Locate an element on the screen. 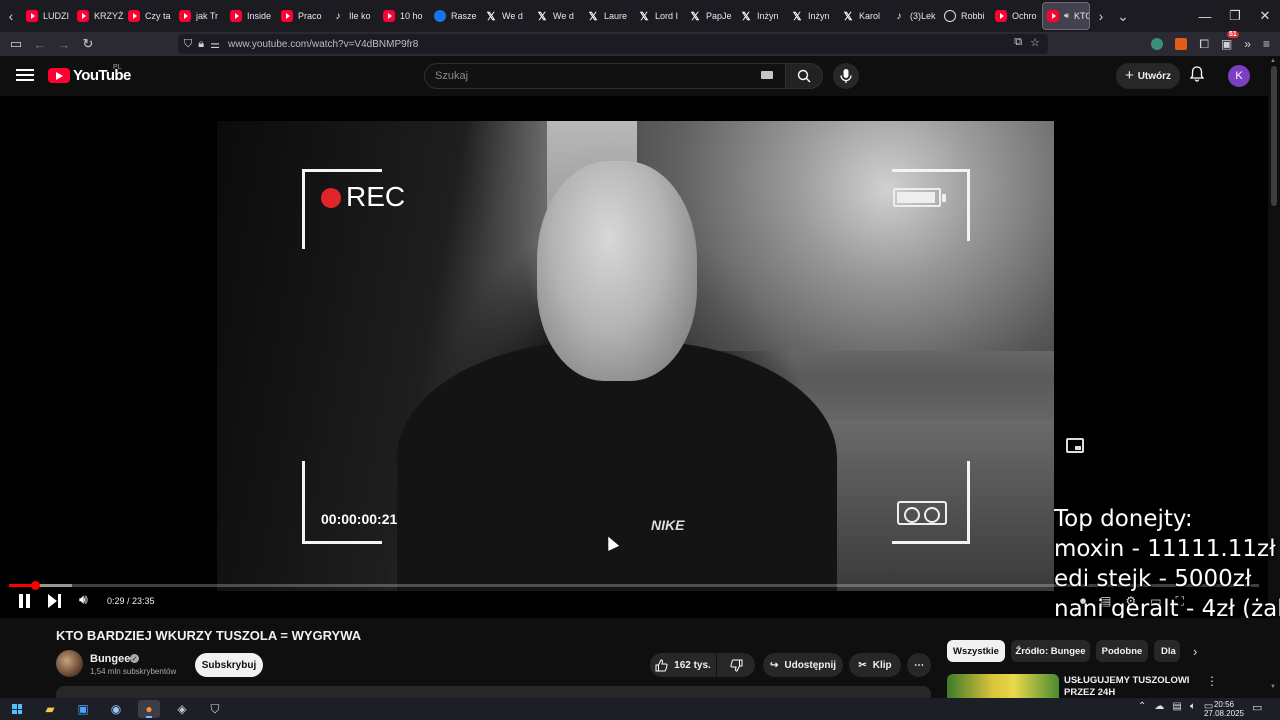 Image resolution: width=1280 pixels, height=720 pixels. account-avatar: K is located at coordinates (1239, 76).